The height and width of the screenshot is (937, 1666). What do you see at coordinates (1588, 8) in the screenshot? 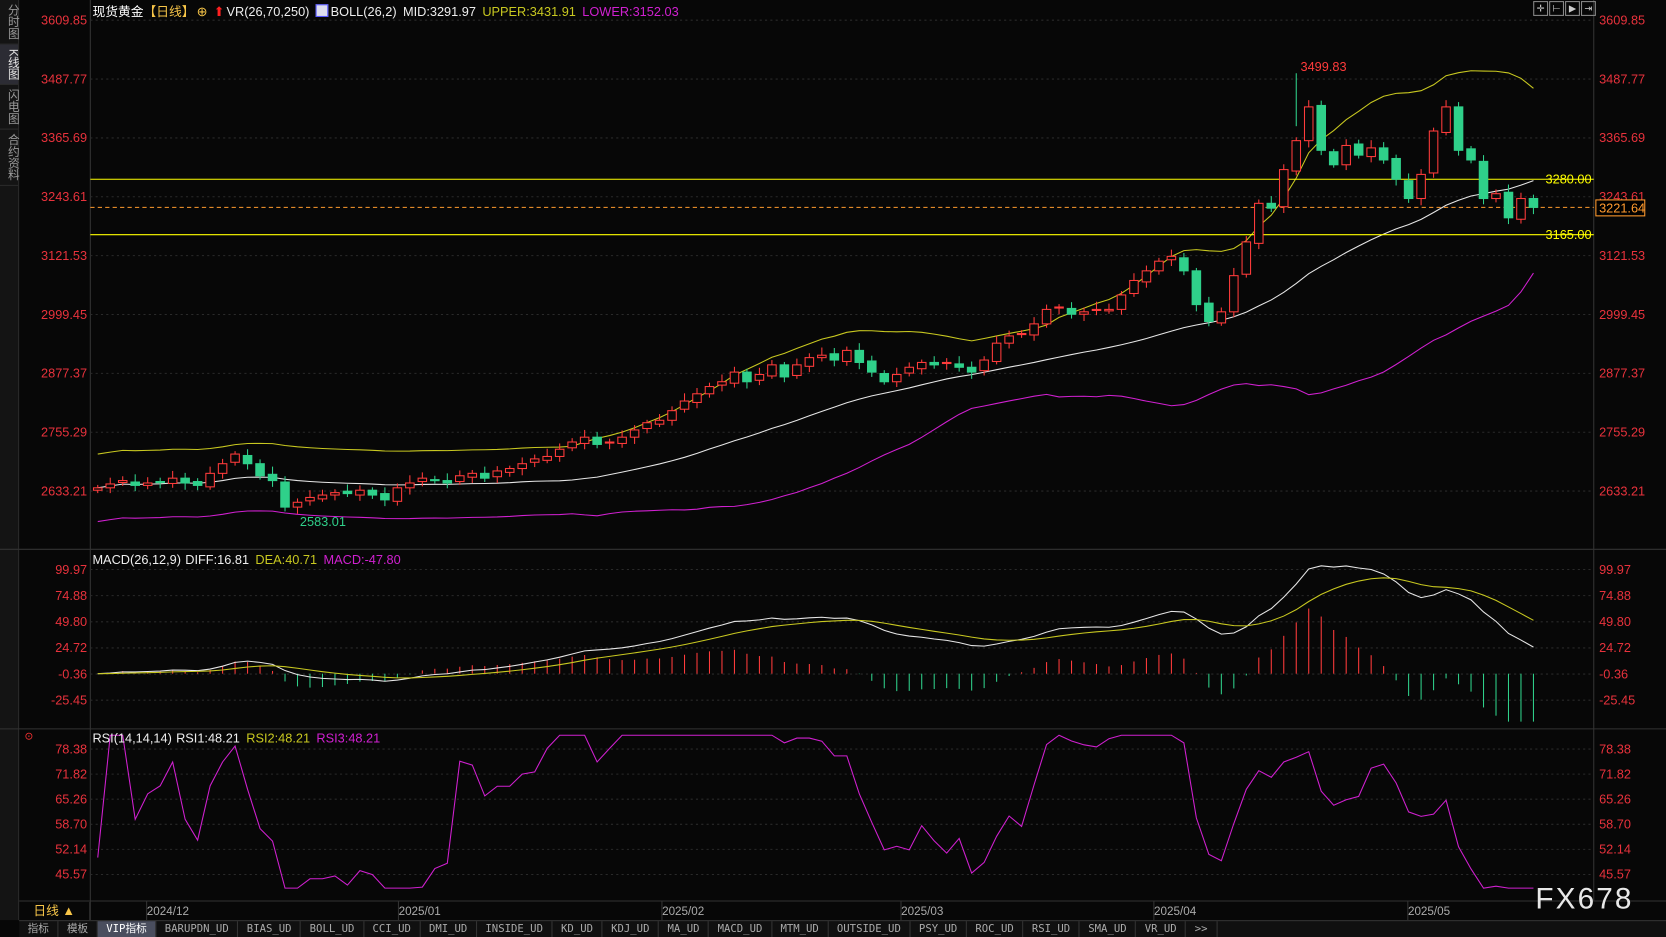
I see `zoom-end-icon: ⇥` at bounding box center [1588, 8].